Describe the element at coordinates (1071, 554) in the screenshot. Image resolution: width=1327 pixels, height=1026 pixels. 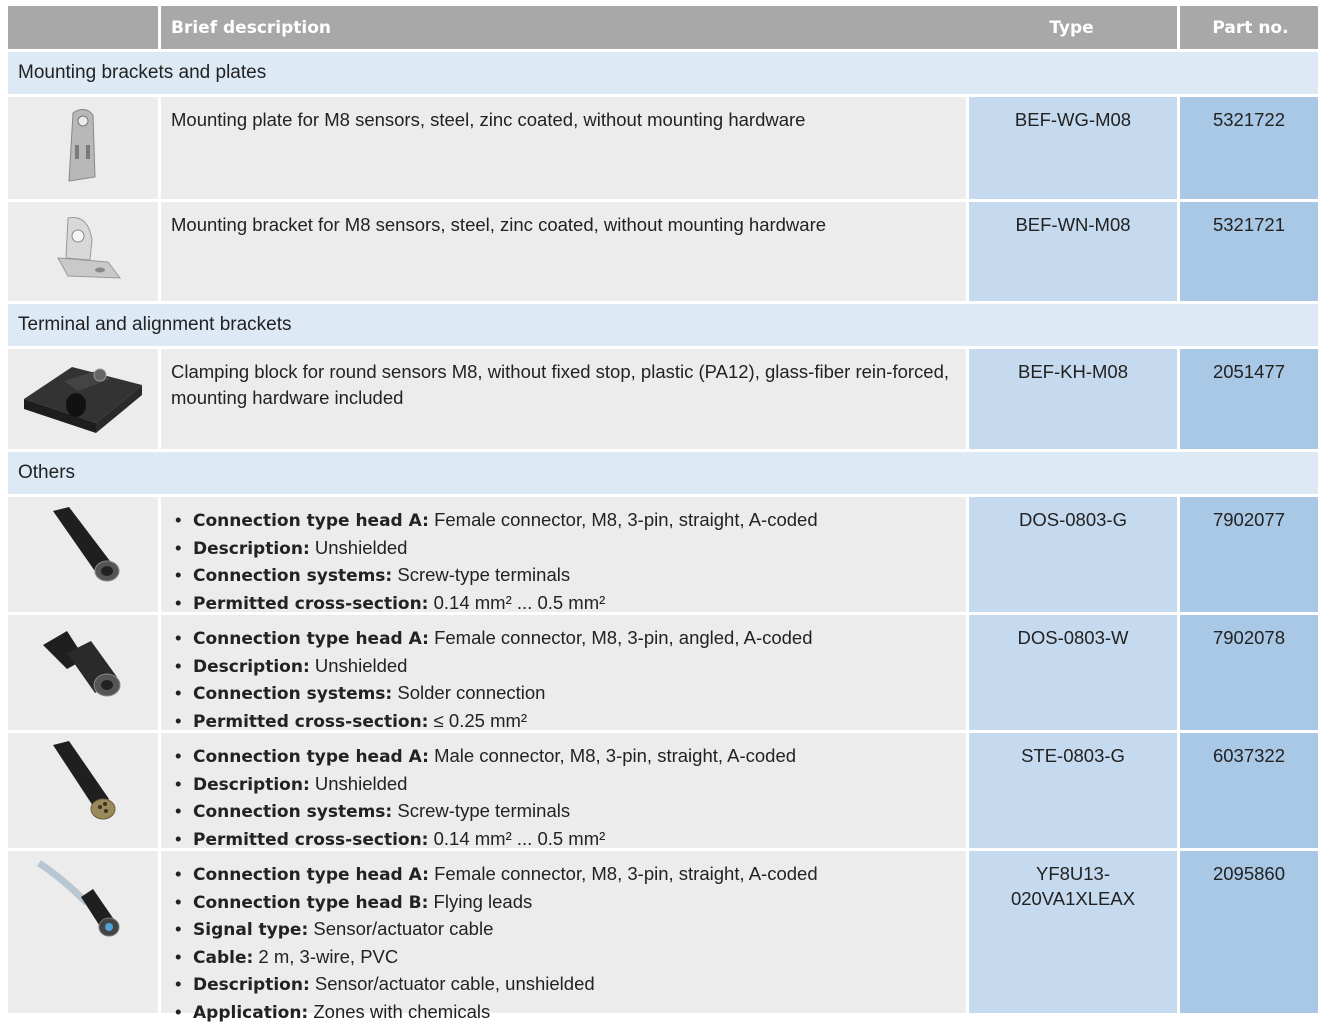
I see `row-type: DOS-0803-G` at that location.